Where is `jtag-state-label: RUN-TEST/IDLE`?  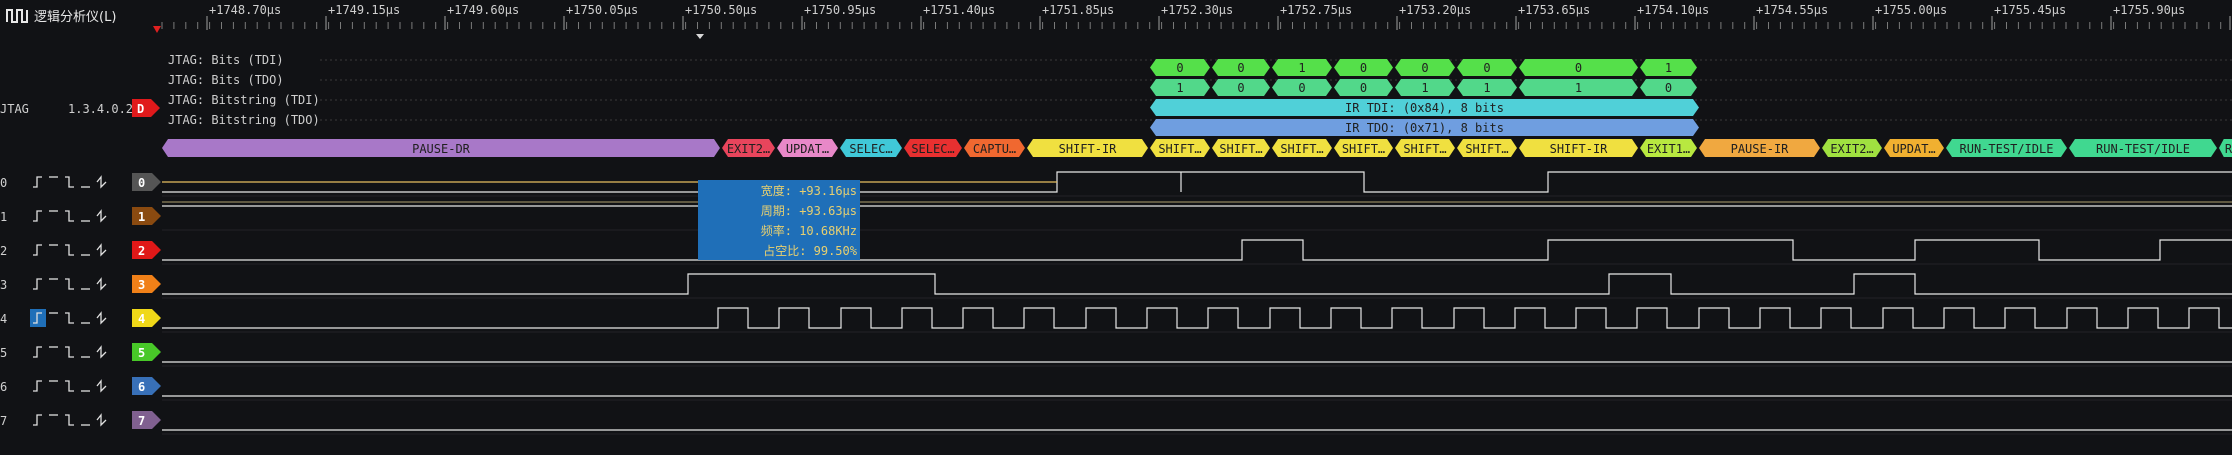 jtag-state-label: RUN-TEST/IDLE is located at coordinates (2143, 149).